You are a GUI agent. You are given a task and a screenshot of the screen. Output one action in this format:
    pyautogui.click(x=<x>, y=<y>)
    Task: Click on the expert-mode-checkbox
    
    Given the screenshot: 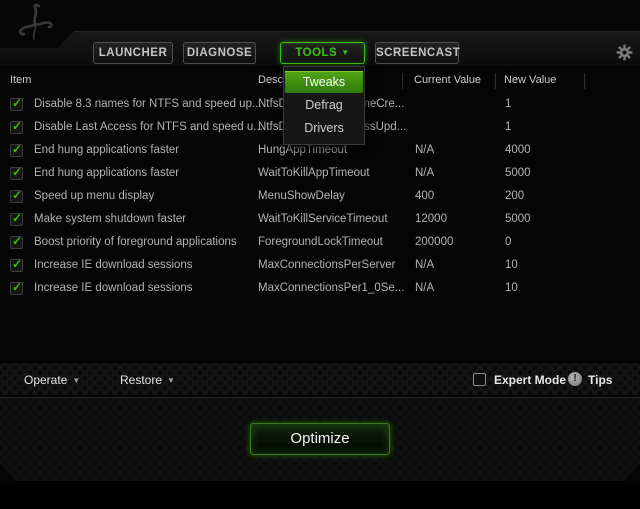 What is the action you would take?
    pyautogui.click(x=479, y=379)
    